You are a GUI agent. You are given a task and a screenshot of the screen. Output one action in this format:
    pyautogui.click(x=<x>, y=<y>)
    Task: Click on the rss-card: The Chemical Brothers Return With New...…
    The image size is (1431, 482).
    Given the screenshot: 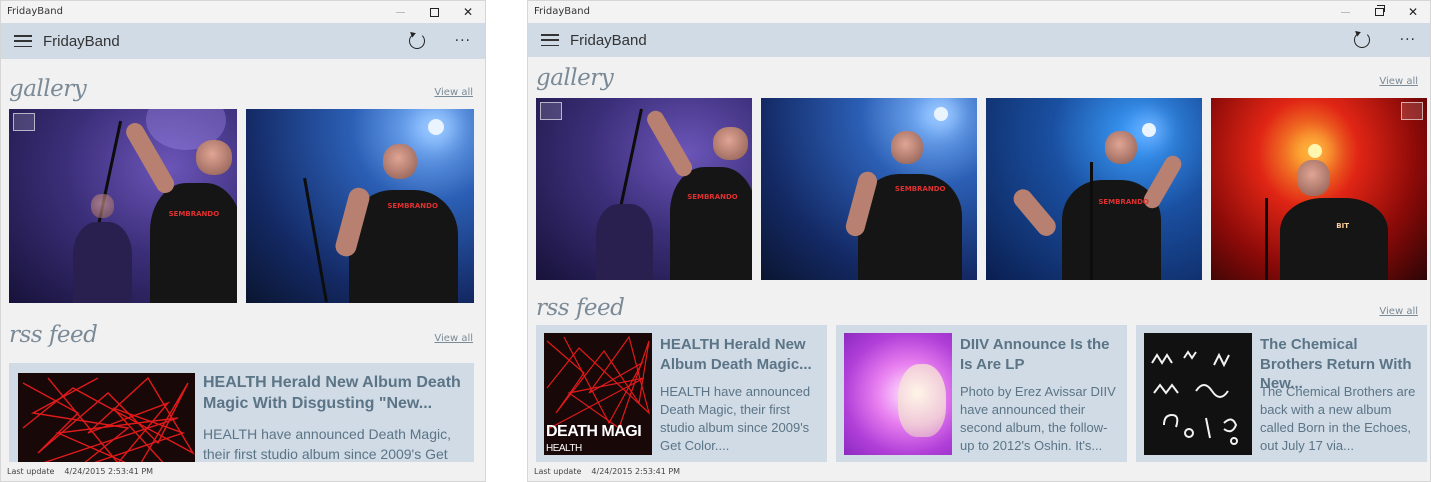 What is the action you would take?
    pyautogui.click(x=1281, y=394)
    